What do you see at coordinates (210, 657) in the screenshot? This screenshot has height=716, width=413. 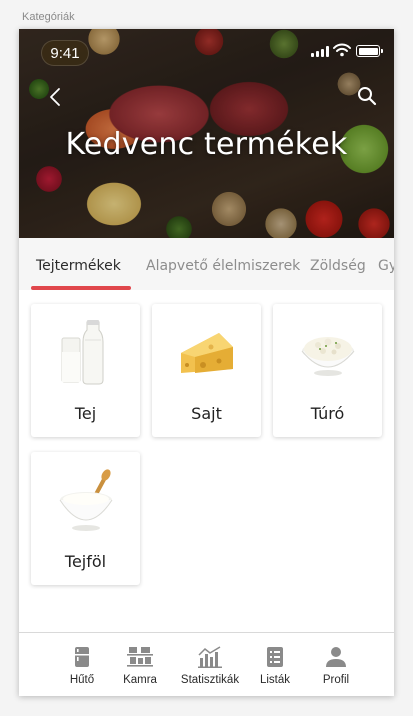 I see `statistics-icon` at bounding box center [210, 657].